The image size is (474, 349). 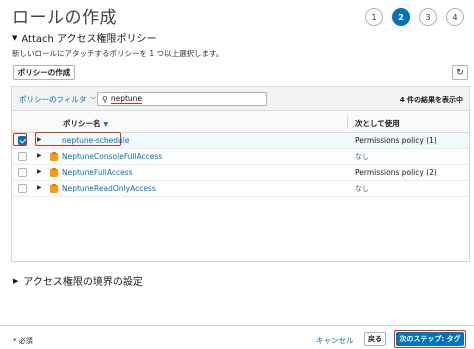 What do you see at coordinates (375, 339) in the screenshot?
I see `back-button: 戻る` at bounding box center [375, 339].